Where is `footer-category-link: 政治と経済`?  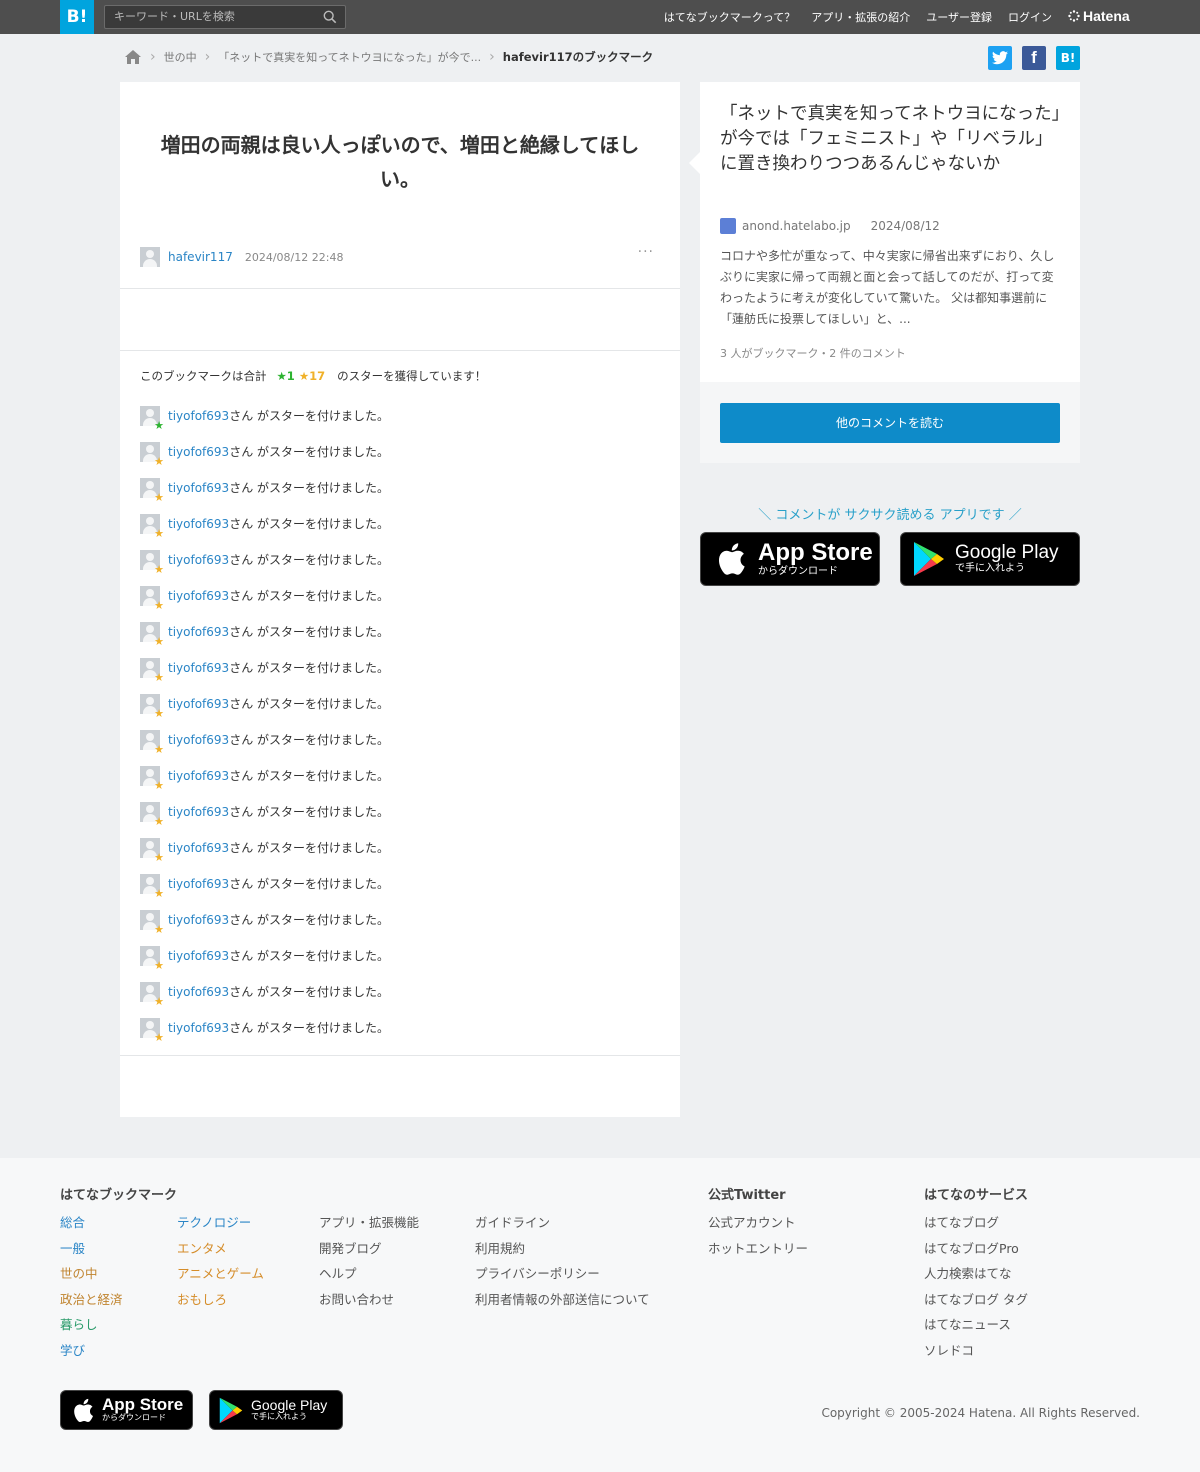
footer-category-link: 政治と経済 is located at coordinates (91, 1300).